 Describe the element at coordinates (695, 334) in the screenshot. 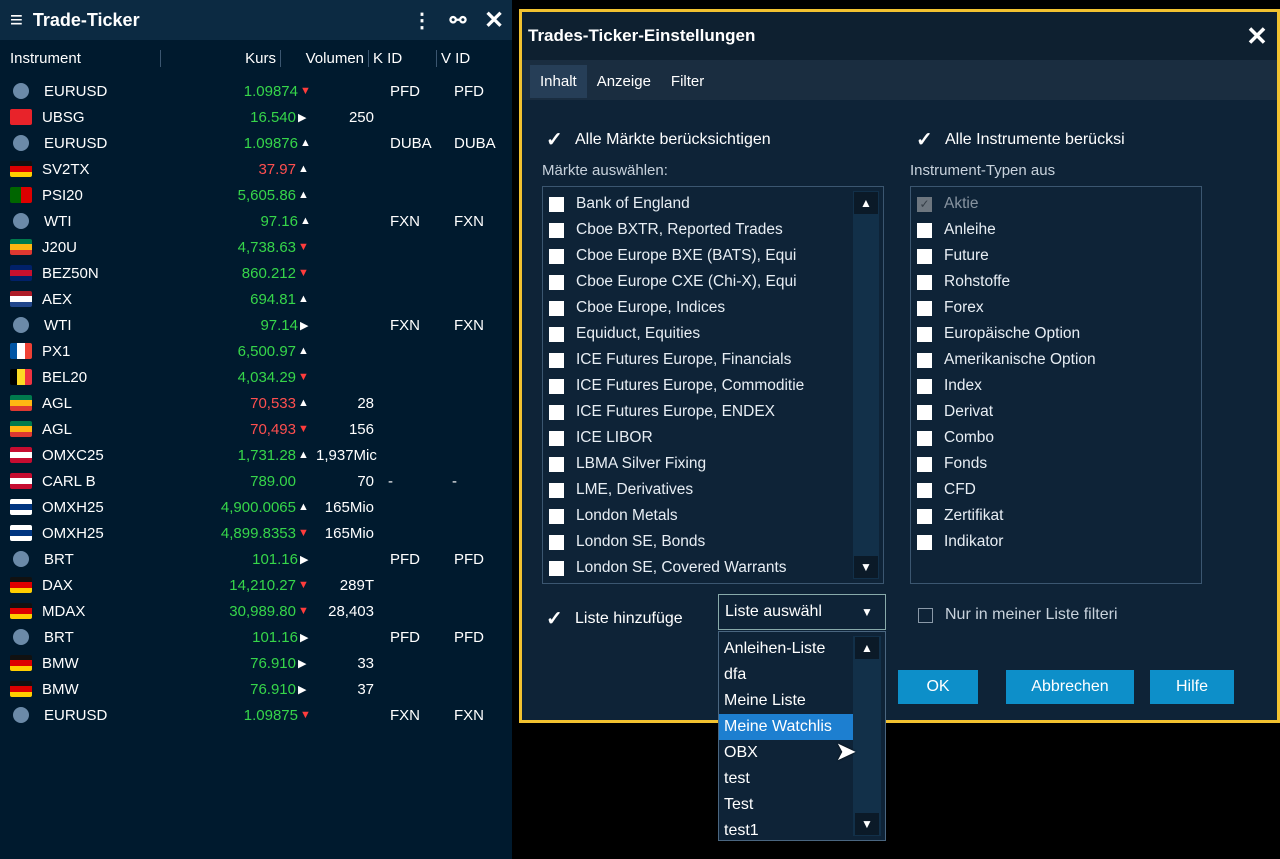

I see `market-item: Equiduct, Equities` at that location.